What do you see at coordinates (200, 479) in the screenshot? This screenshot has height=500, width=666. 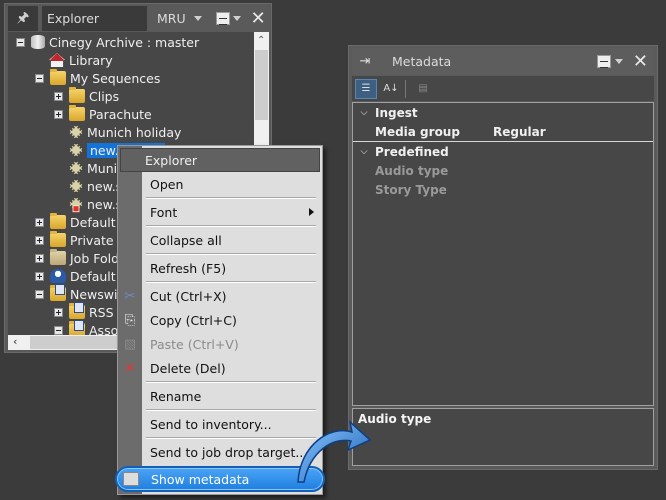 I see `menu-item-label: Show metadata` at bounding box center [200, 479].